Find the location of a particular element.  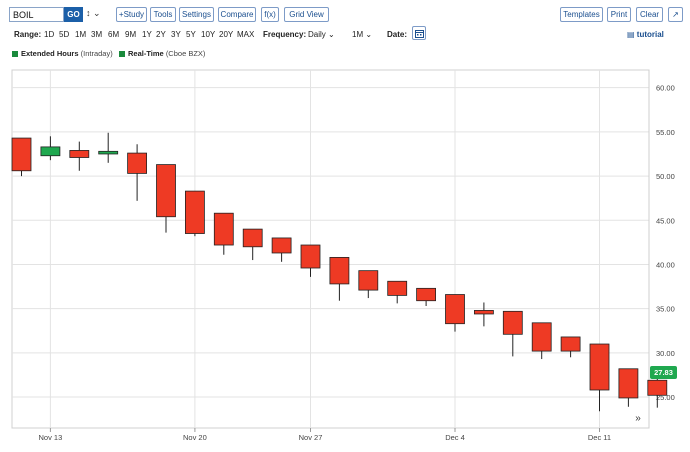

range-6m: 6M is located at coordinates (113, 34).